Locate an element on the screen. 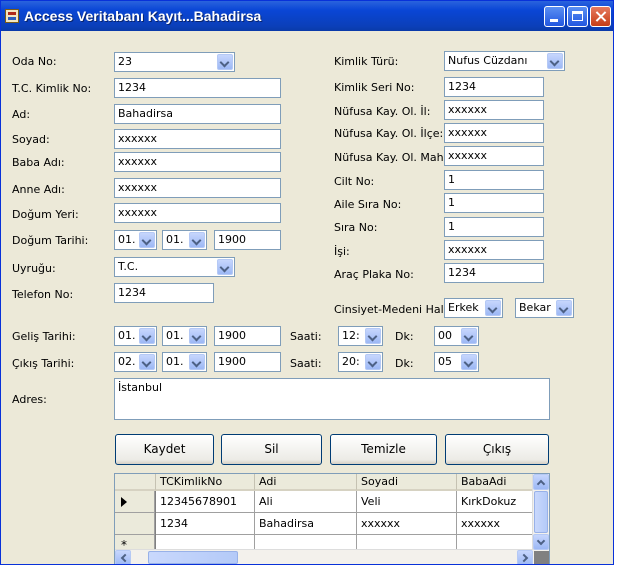 The width and height of the screenshot is (617, 565). cinsiyet-combo: Erkek is located at coordinates (473, 308).